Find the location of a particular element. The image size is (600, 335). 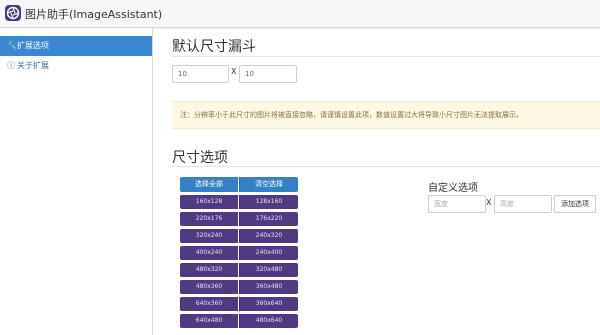

size-option-button: 480x320 is located at coordinates (209, 270).